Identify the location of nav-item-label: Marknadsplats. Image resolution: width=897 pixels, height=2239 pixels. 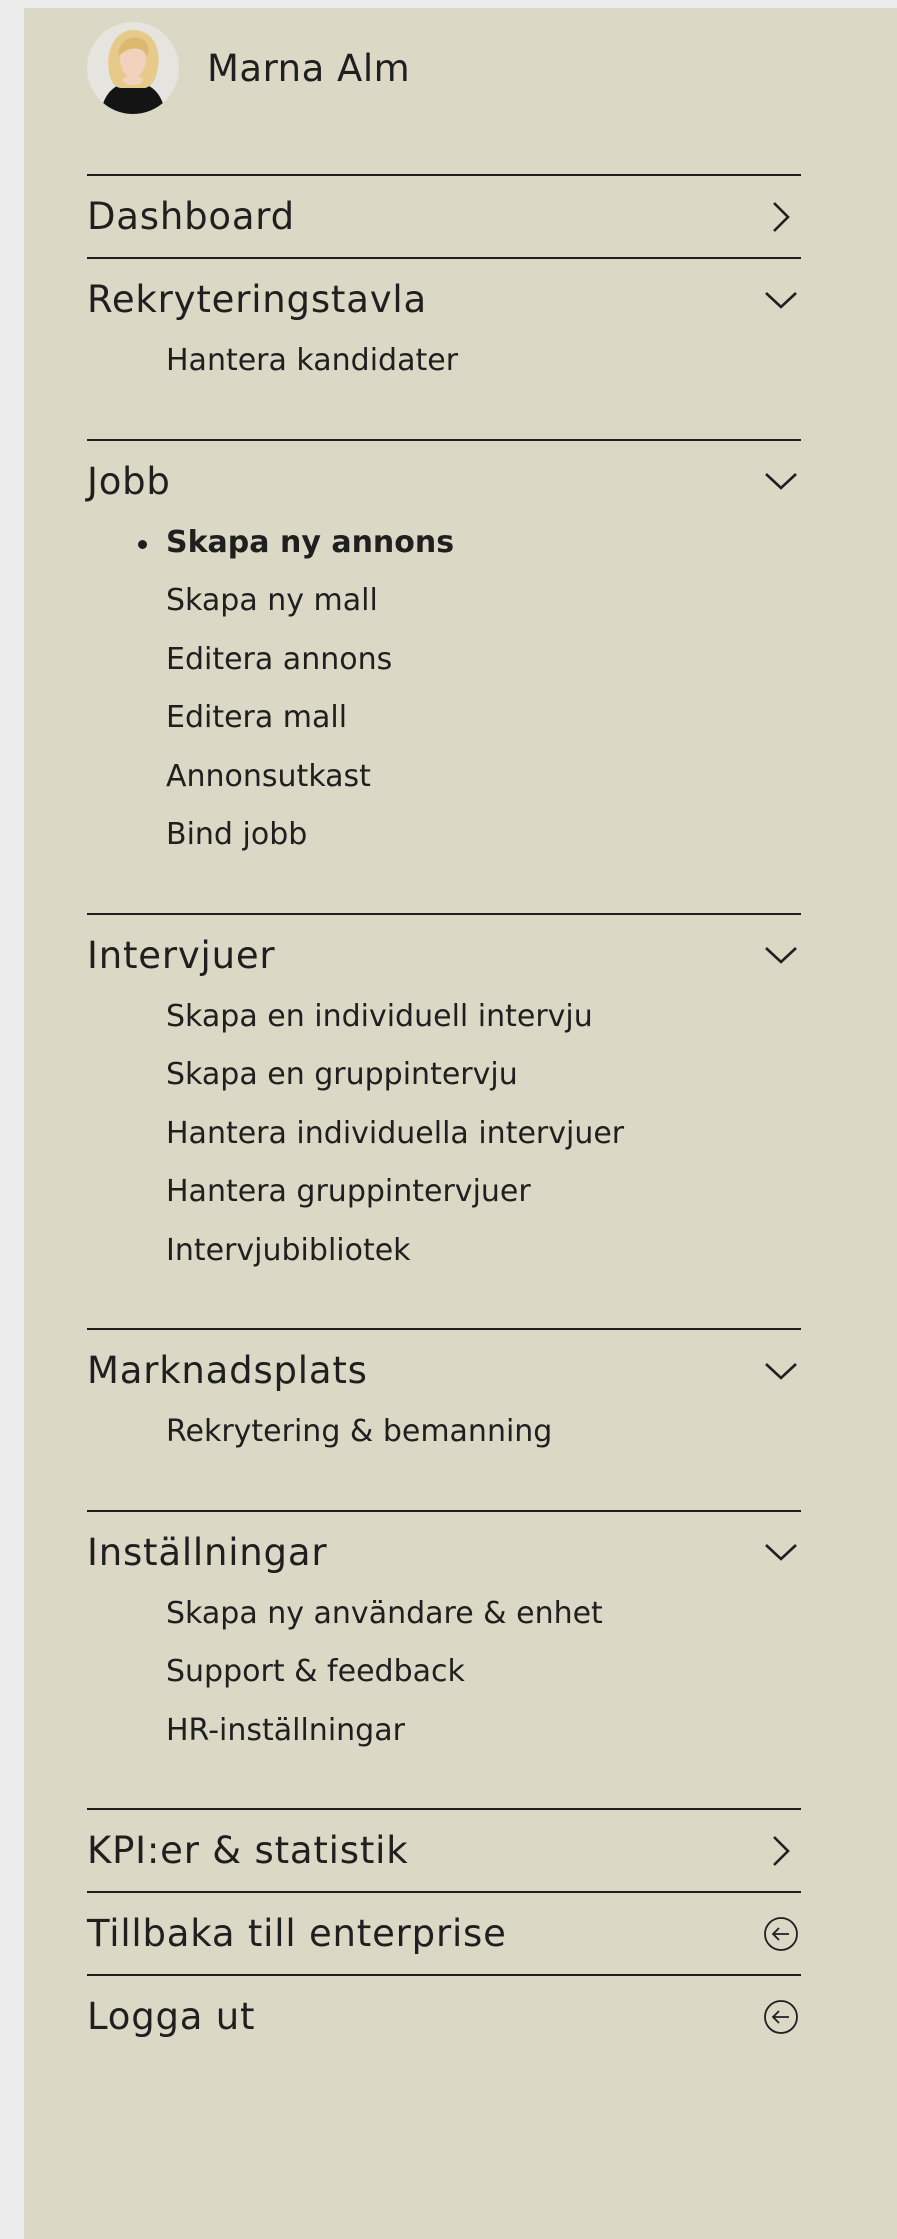
(227, 1370).